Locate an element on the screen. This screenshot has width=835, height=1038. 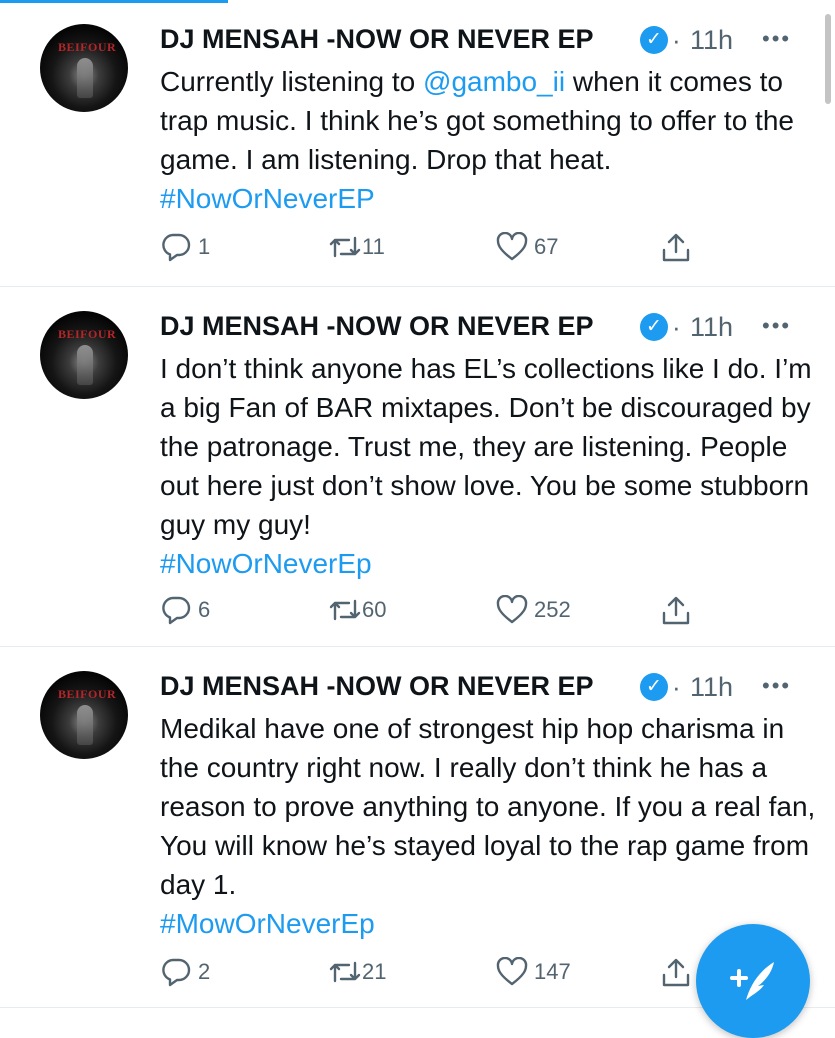
hashtag-link: #NowOrNeverEp is located at coordinates (266, 563).